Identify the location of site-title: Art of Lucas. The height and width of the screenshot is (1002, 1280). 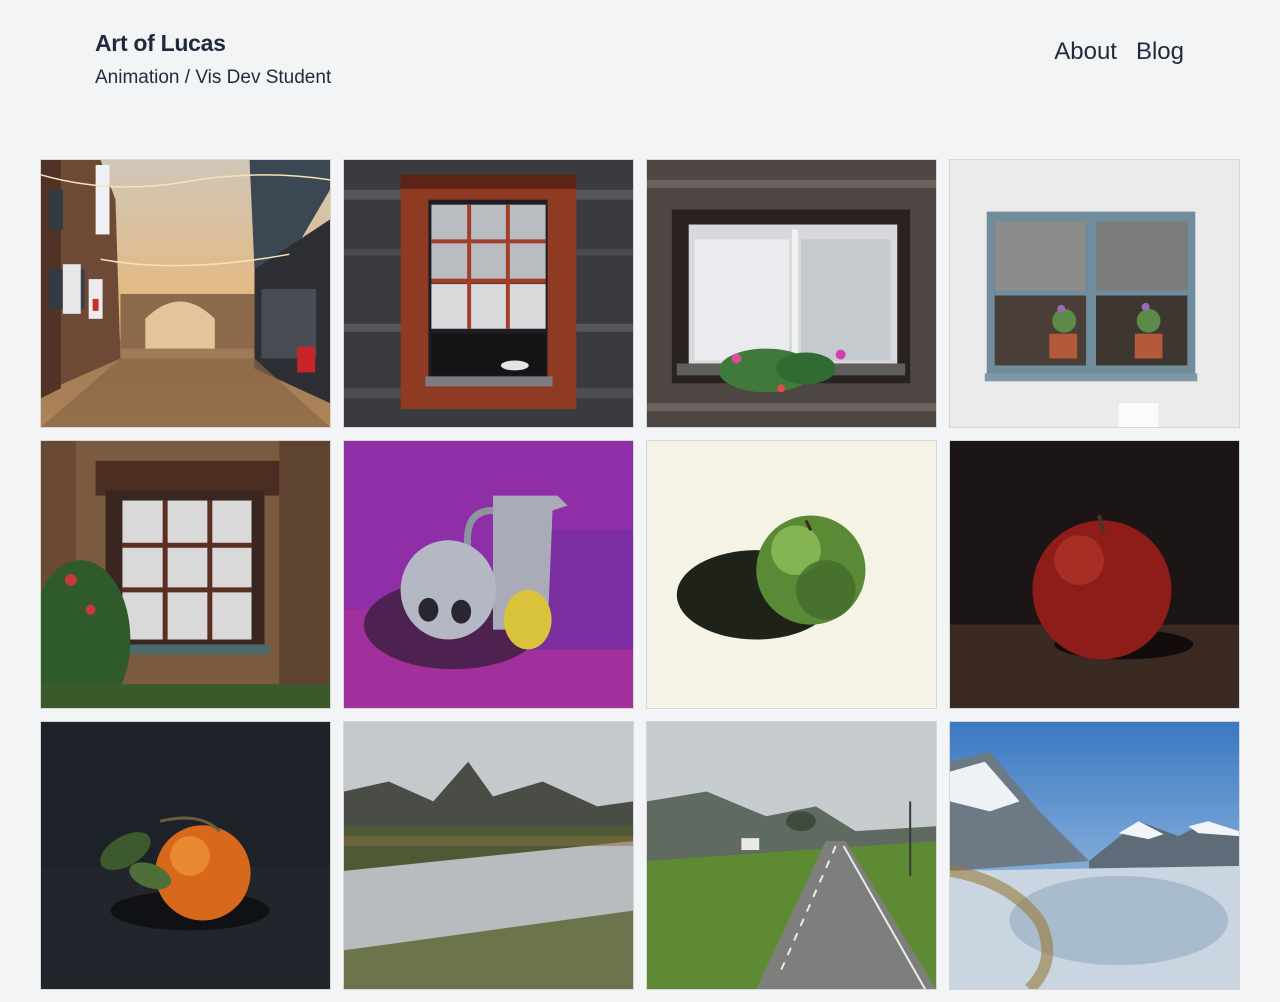
(160, 43).